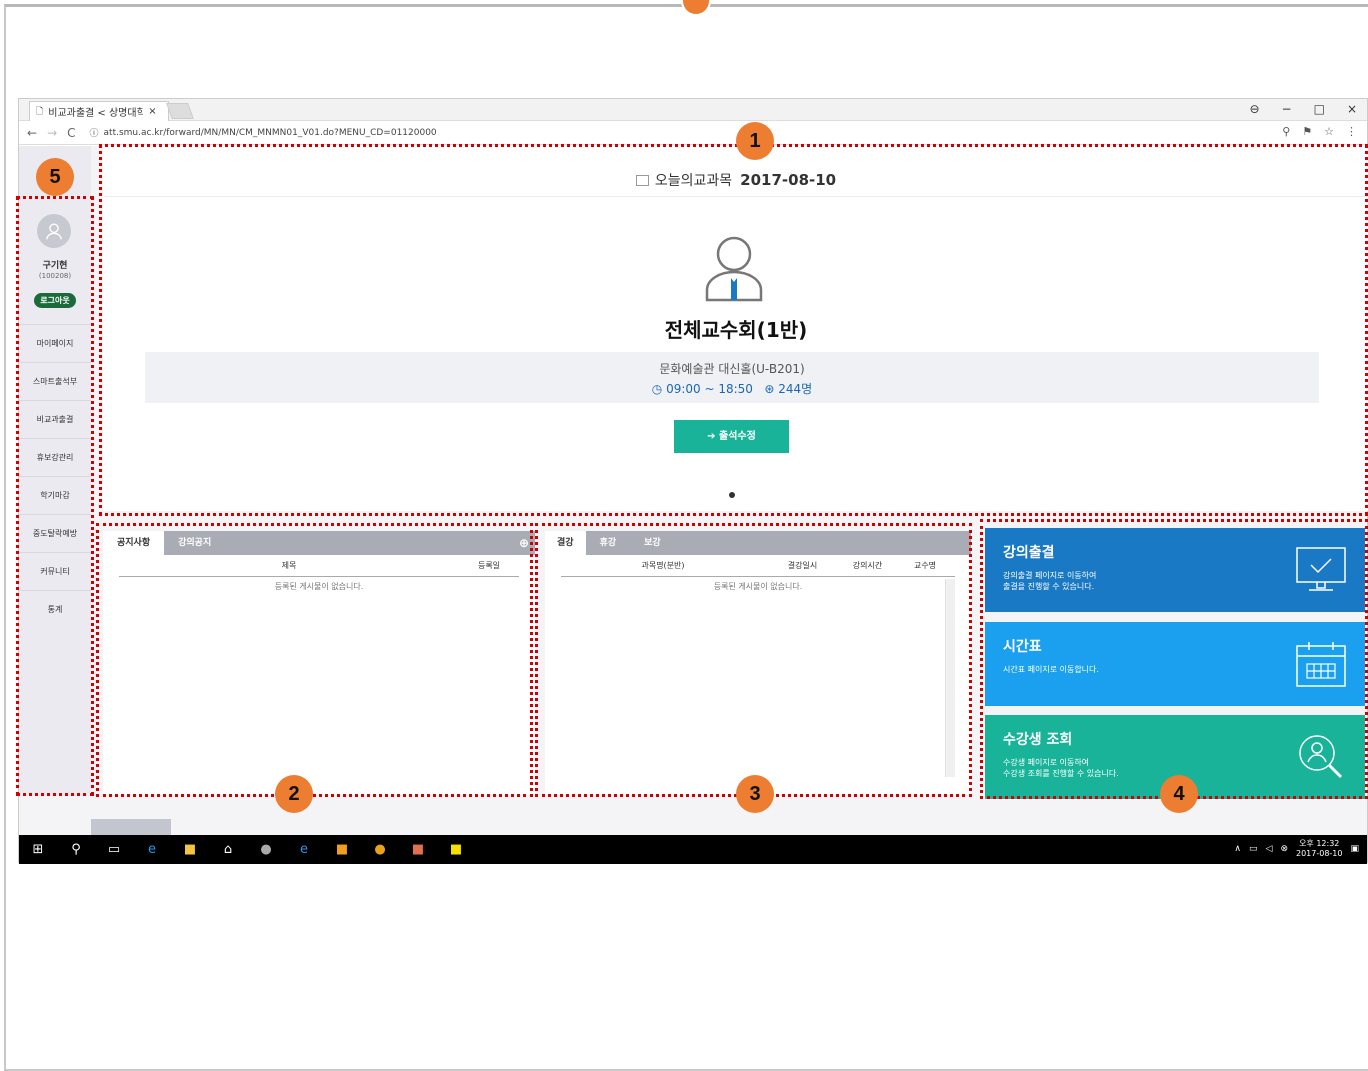 The height and width of the screenshot is (1071, 1368). What do you see at coordinates (94, 132) in the screenshot?
I see `info-icon: ⓘ` at bounding box center [94, 132].